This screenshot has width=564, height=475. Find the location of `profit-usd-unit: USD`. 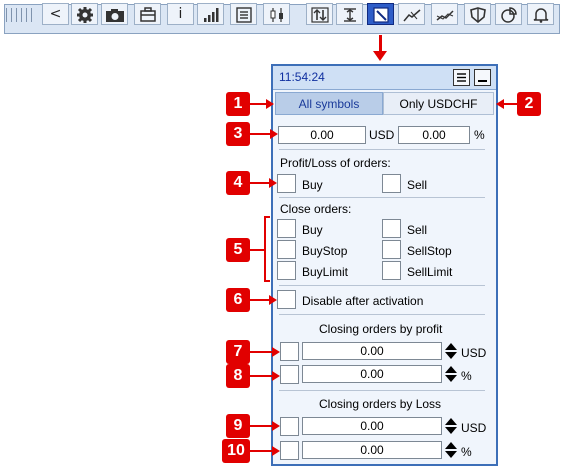

profit-usd-unit: USD is located at coordinates (474, 353).